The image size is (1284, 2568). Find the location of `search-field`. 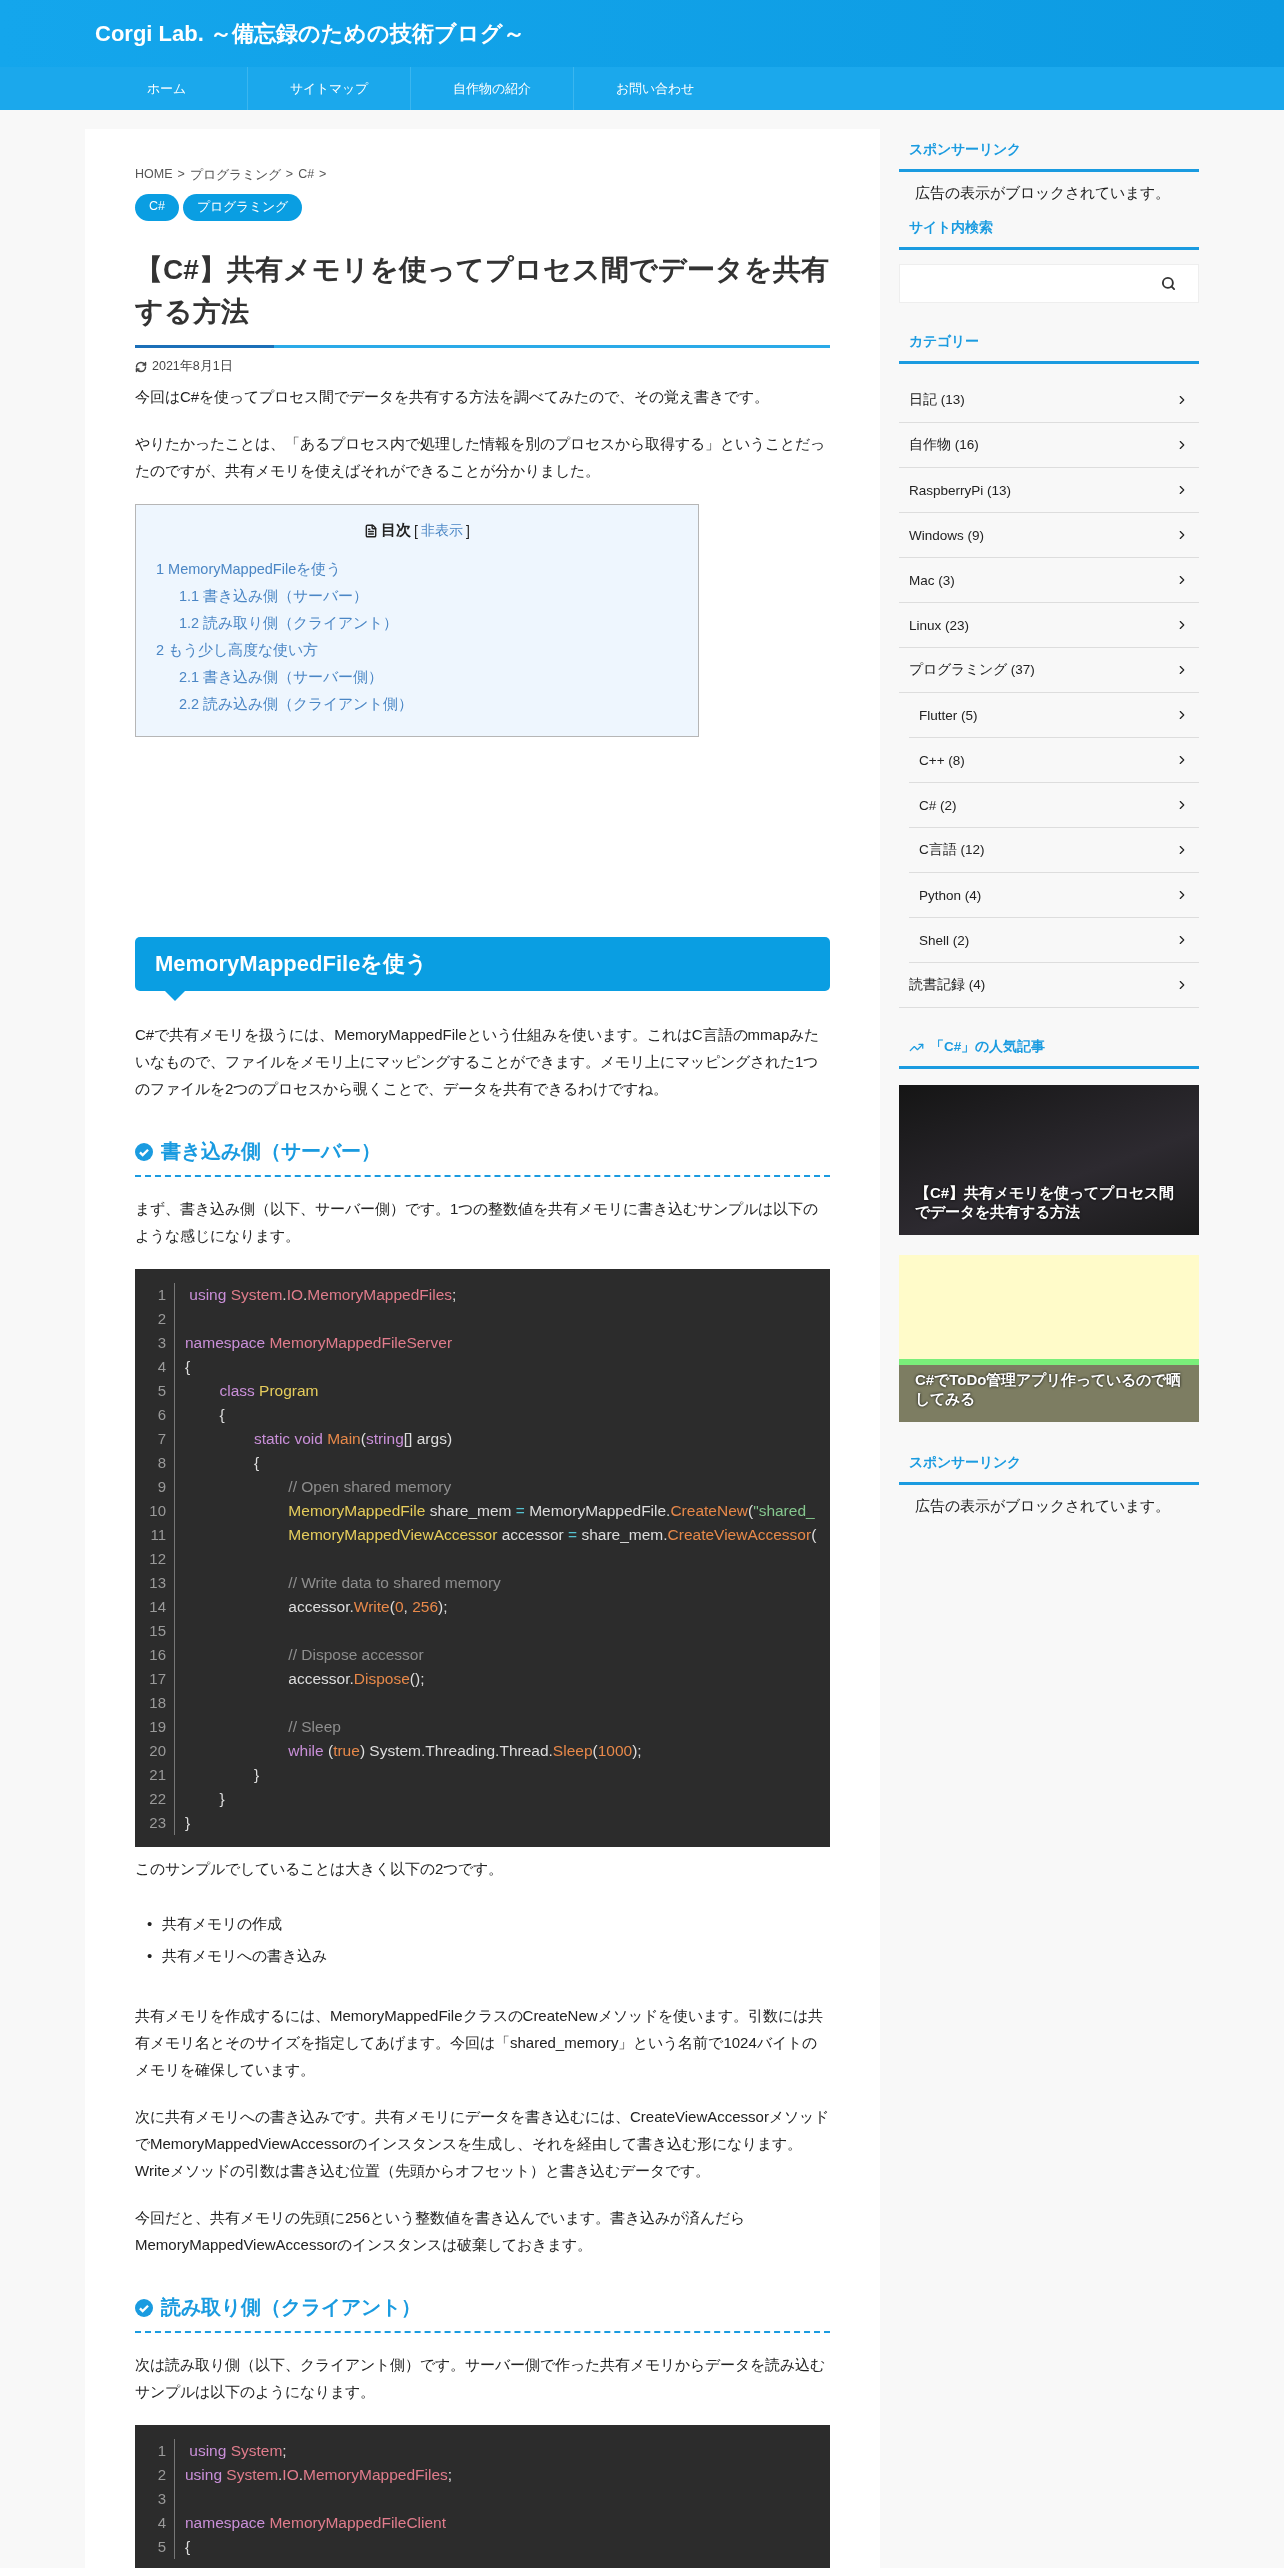

search-field is located at coordinates (1049, 283).